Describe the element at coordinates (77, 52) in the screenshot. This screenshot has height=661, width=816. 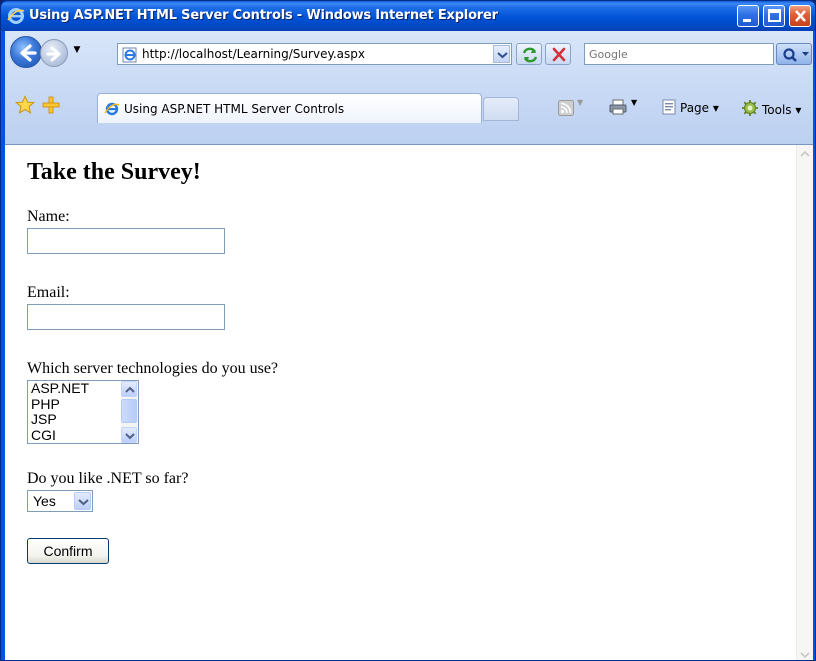
I see `recent-pages-button: ▼` at that location.